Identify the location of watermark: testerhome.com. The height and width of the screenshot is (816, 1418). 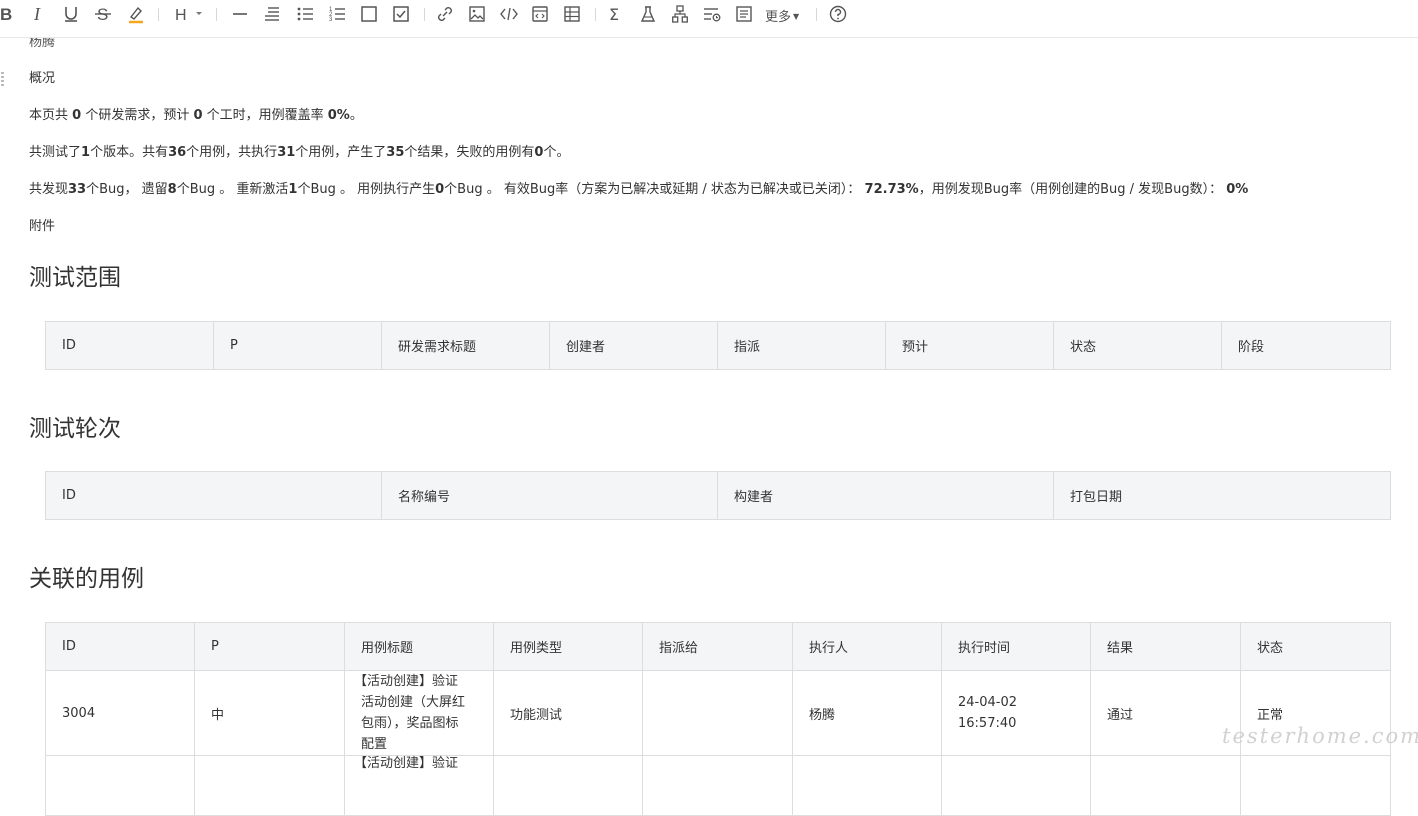
(1320, 736).